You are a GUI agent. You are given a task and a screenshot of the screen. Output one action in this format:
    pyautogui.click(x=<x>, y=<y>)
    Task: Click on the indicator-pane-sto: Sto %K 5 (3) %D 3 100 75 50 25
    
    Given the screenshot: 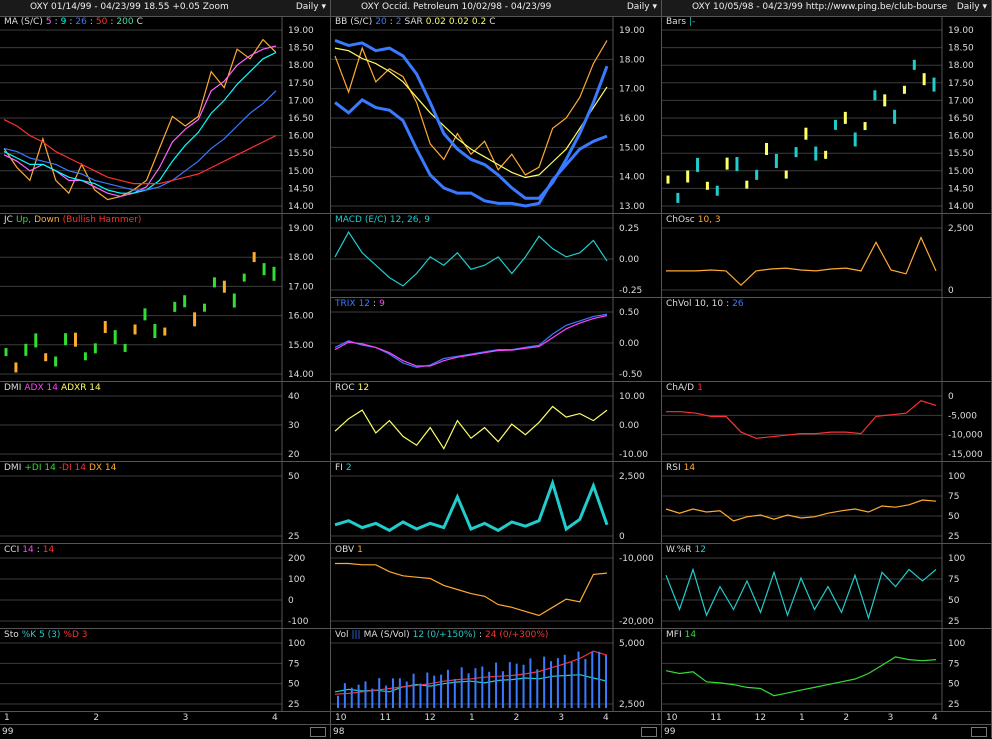 What is the action you would take?
    pyautogui.click(x=165, y=670)
    